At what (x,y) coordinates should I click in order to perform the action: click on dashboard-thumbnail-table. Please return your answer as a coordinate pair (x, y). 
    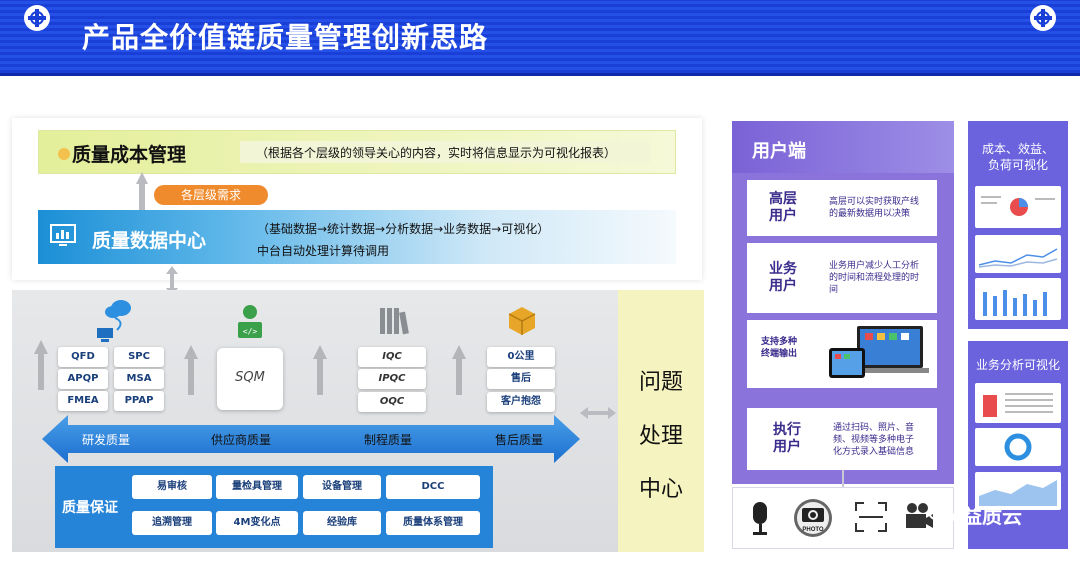
    Looking at the image, I should click on (1018, 403).